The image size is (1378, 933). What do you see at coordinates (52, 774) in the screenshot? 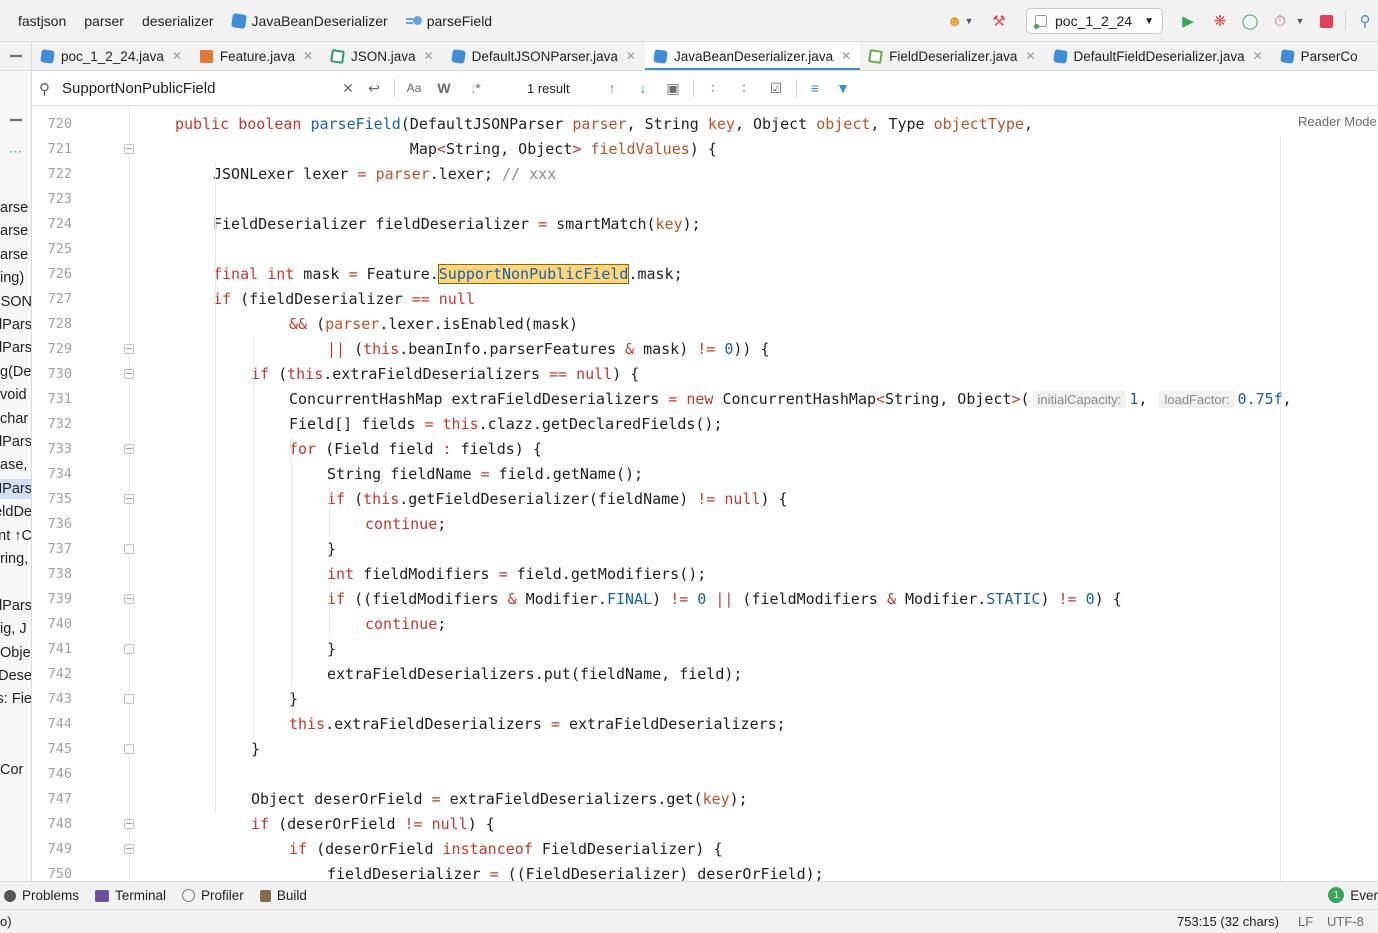
I see `line-number: 746` at bounding box center [52, 774].